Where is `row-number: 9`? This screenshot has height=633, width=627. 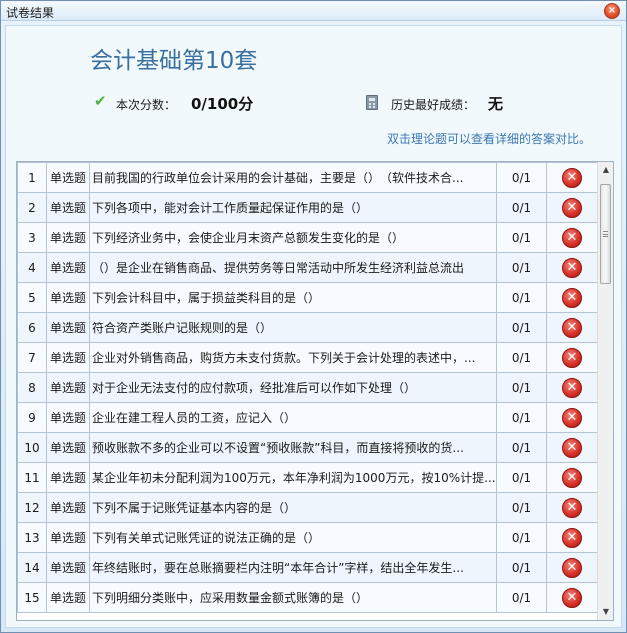
row-number: 9 is located at coordinates (32, 417).